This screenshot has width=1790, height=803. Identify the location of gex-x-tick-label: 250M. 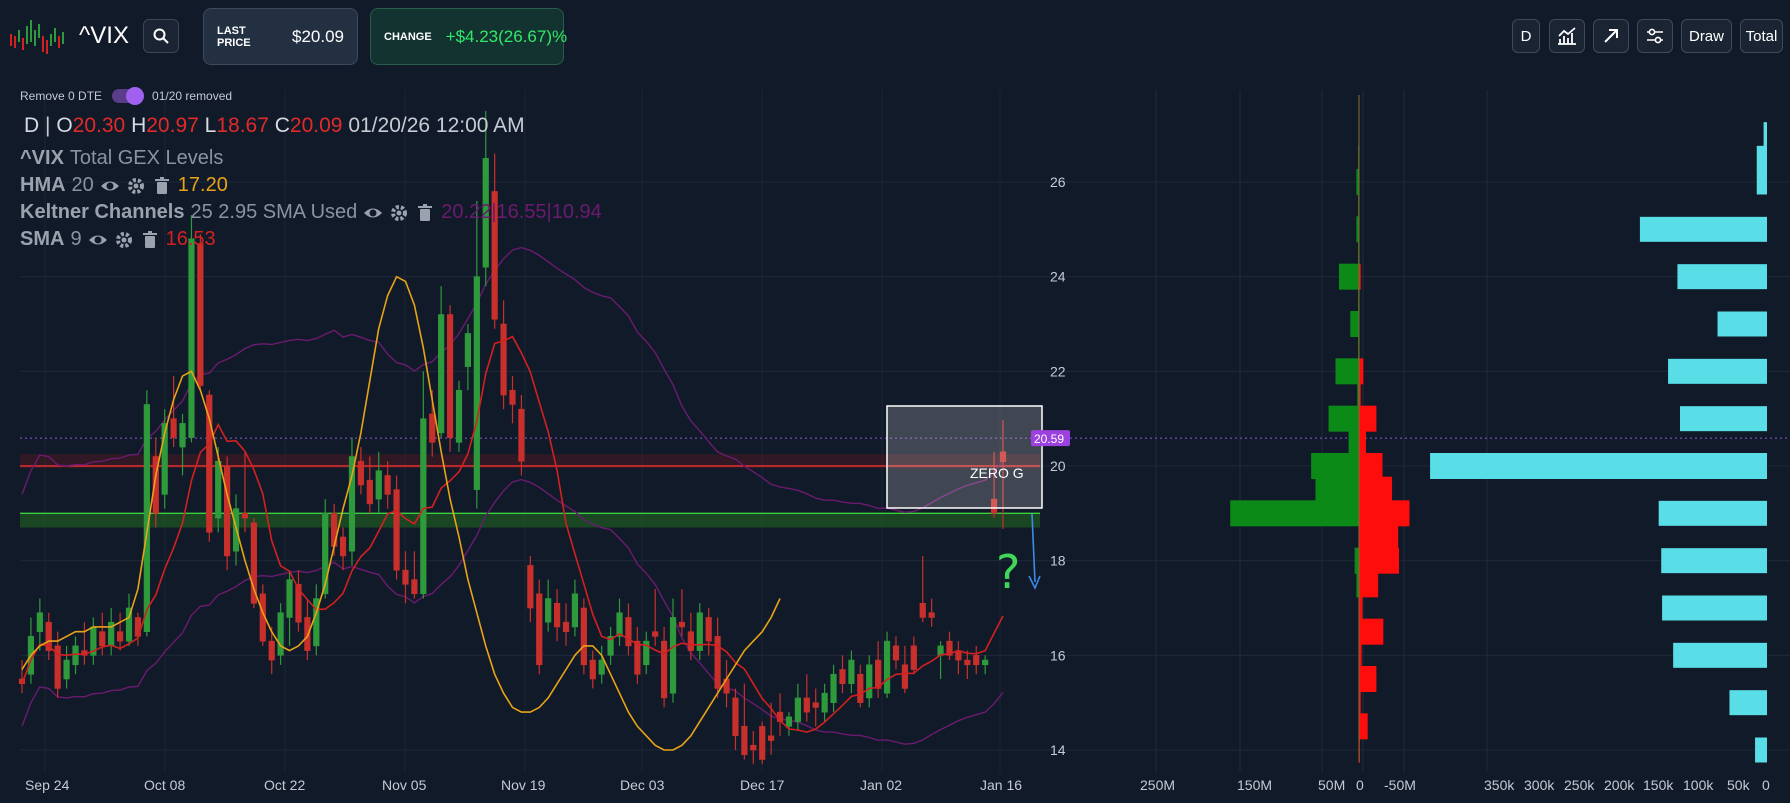
(1157, 785).